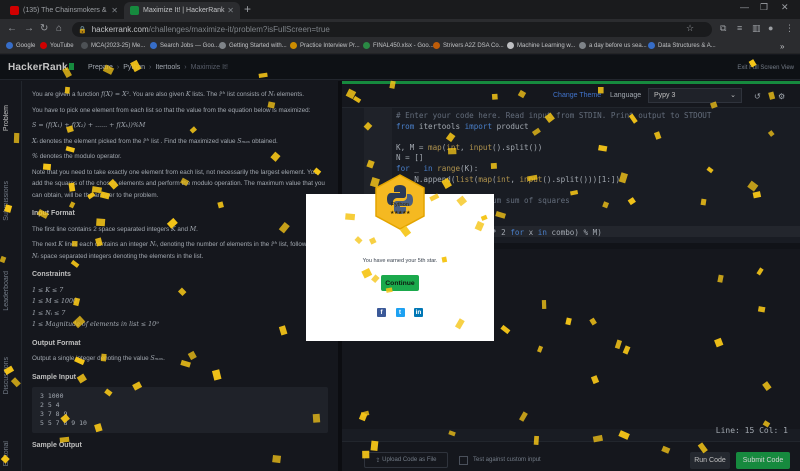 This screenshot has width=800, height=471. What do you see at coordinates (400, 205) in the screenshot?
I see `badge-label: Python` at bounding box center [400, 205].